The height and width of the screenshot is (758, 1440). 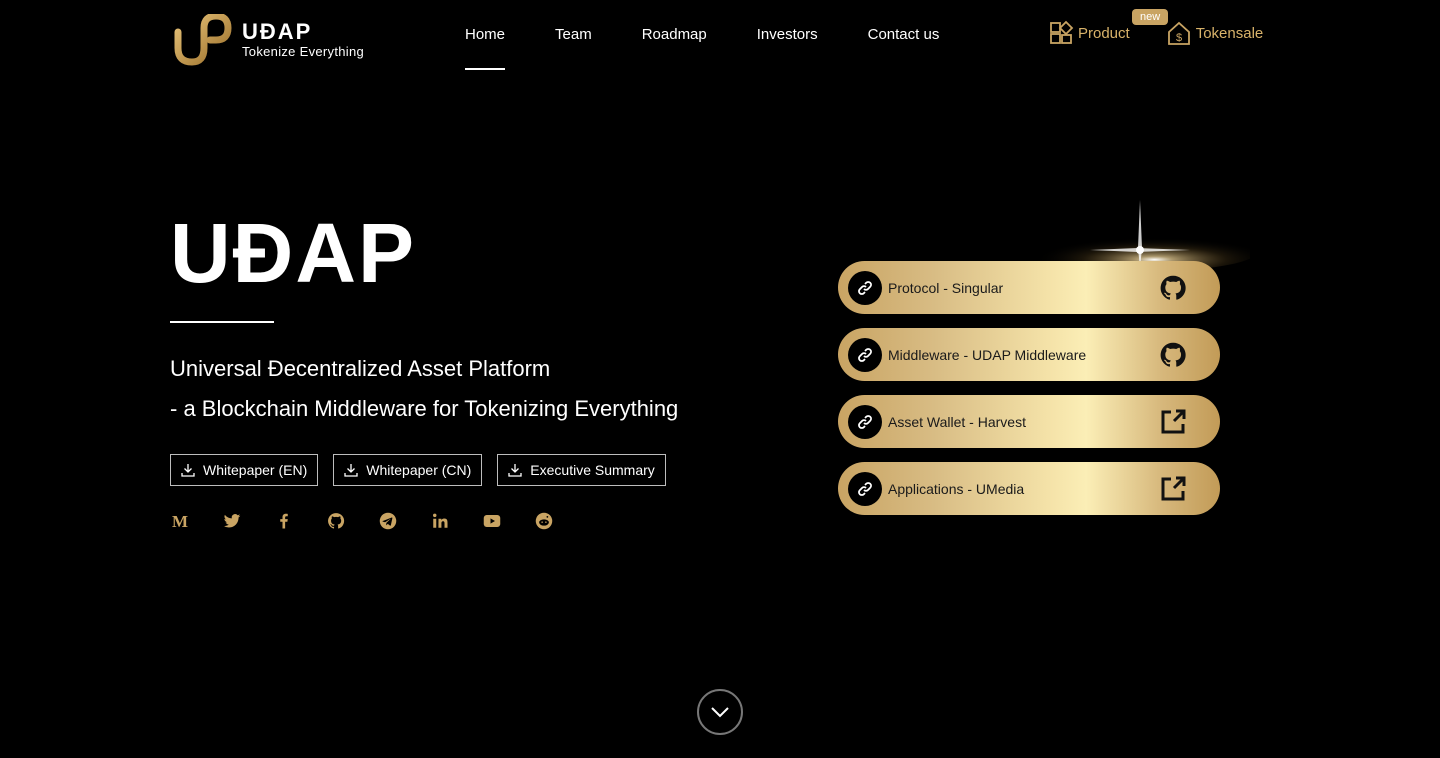 I want to click on brand-logo: UĐAP Tokenize Everything, so click(x=268, y=40).